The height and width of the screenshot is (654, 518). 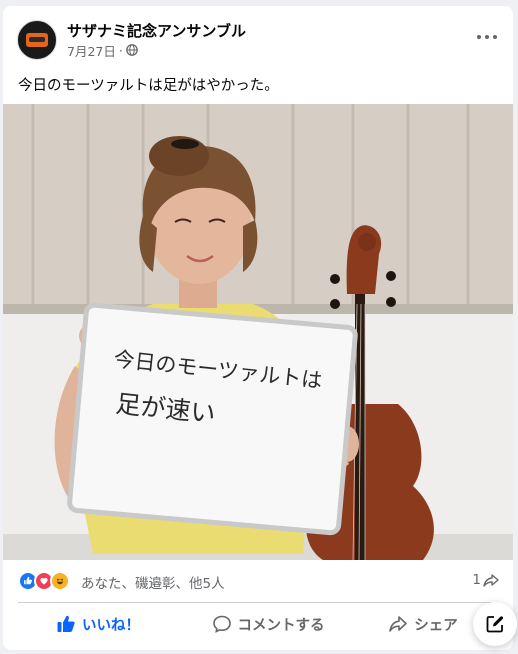 I want to click on comment-icon, so click(x=221, y=624).